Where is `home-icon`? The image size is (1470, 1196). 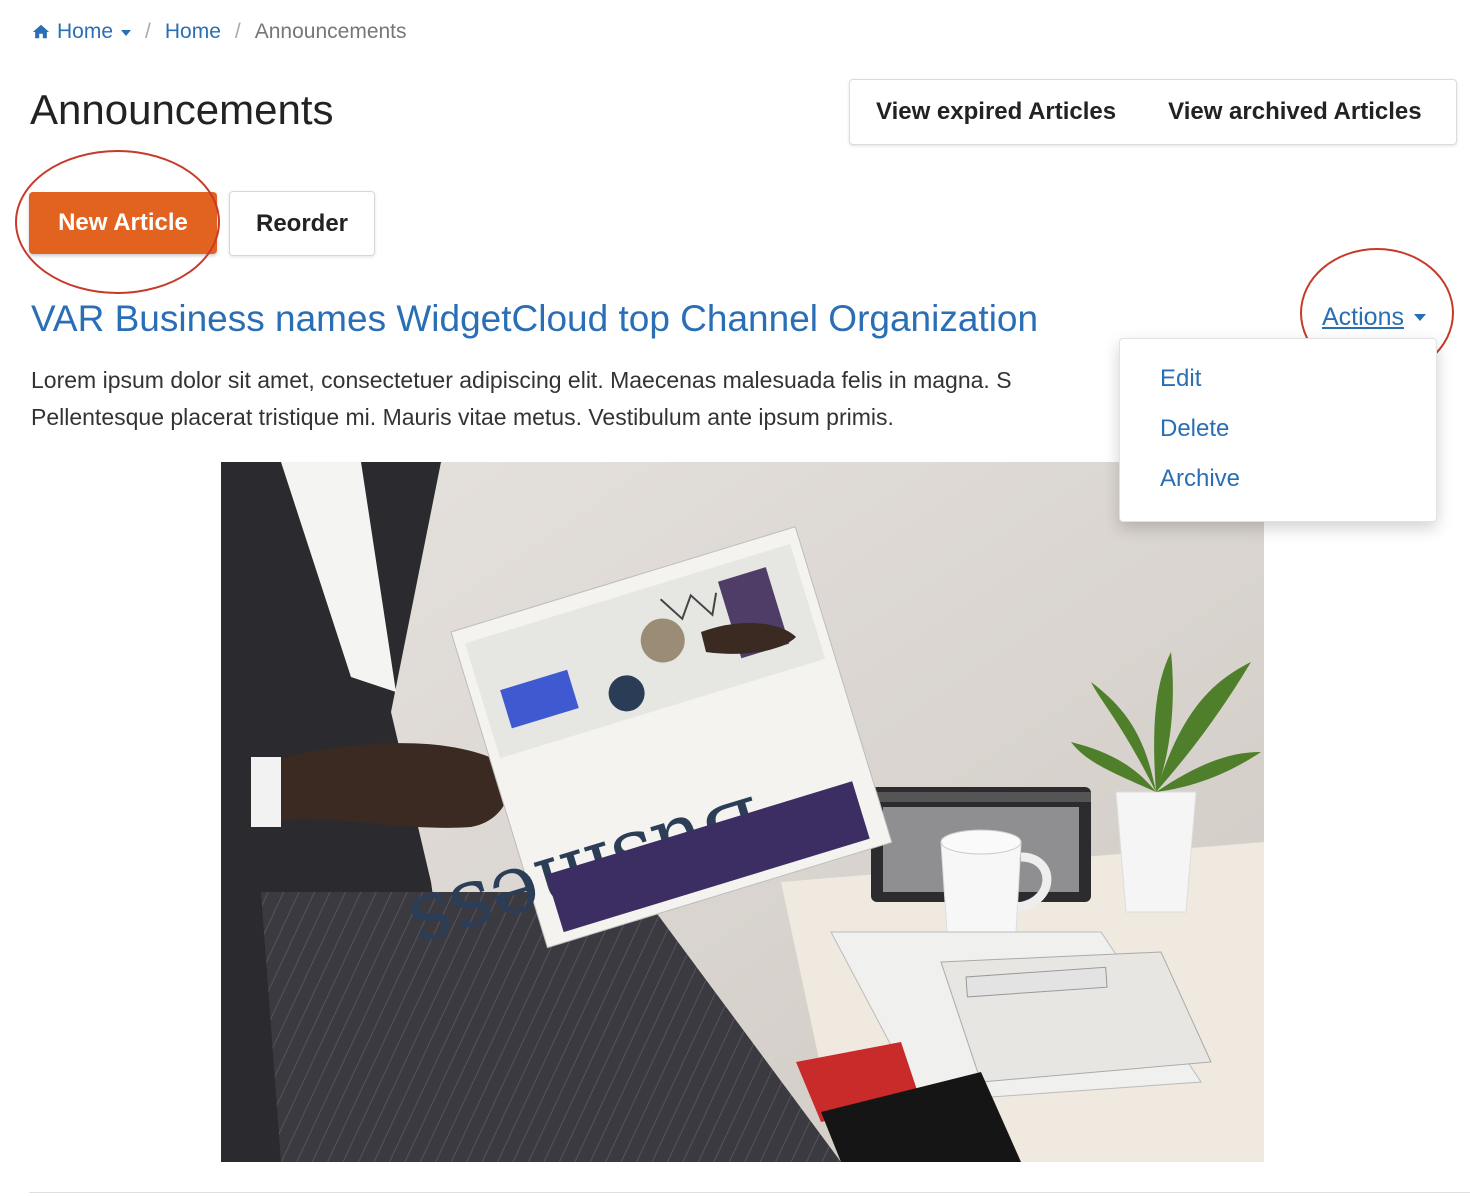
home-icon is located at coordinates (41, 32).